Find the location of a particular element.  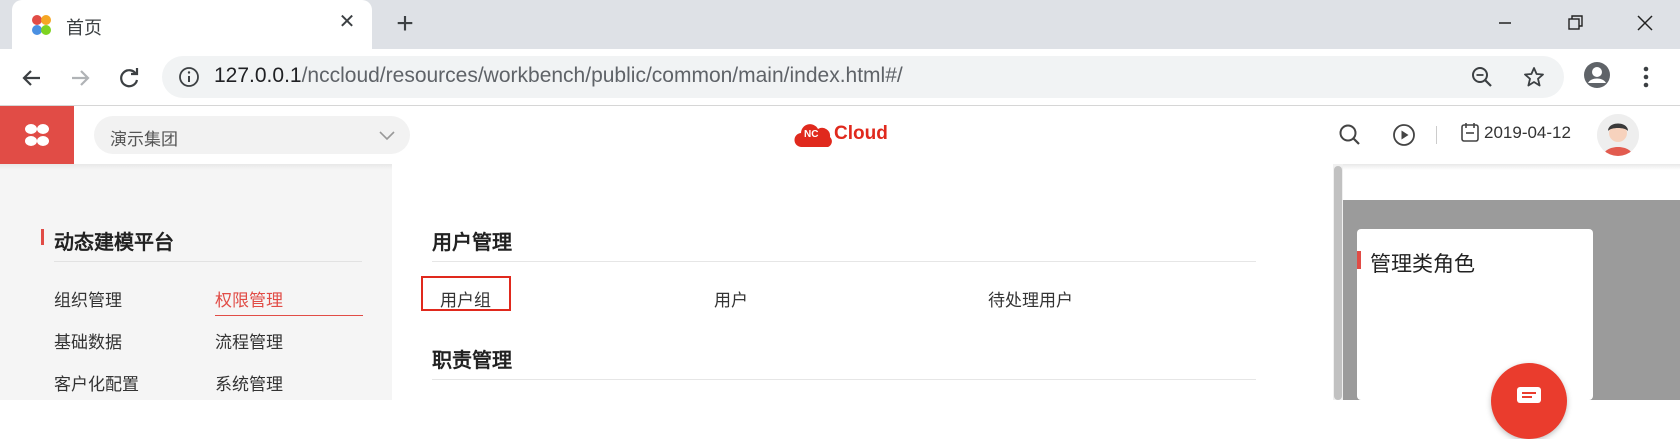

app-header: 演示集团 NC Cloud 2019-04-12 is located at coordinates (840, 135).